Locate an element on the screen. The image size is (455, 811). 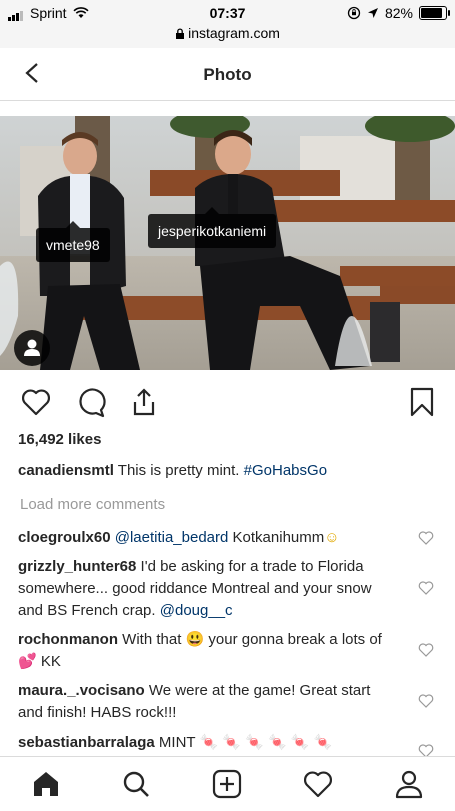
search-icon is located at coordinates (136, 784).